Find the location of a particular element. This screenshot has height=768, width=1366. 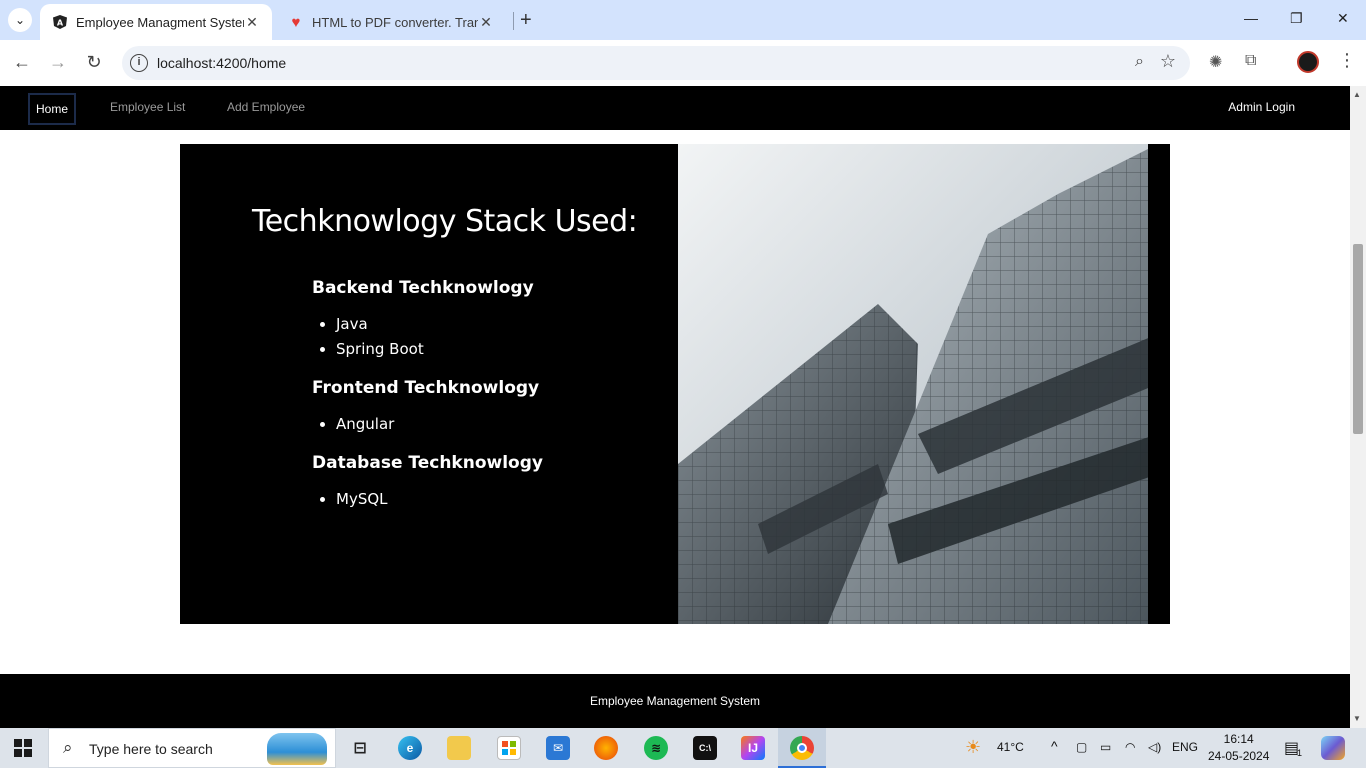

extensions-puzzle-icon: ⧉ is located at coordinates (1250, 61).